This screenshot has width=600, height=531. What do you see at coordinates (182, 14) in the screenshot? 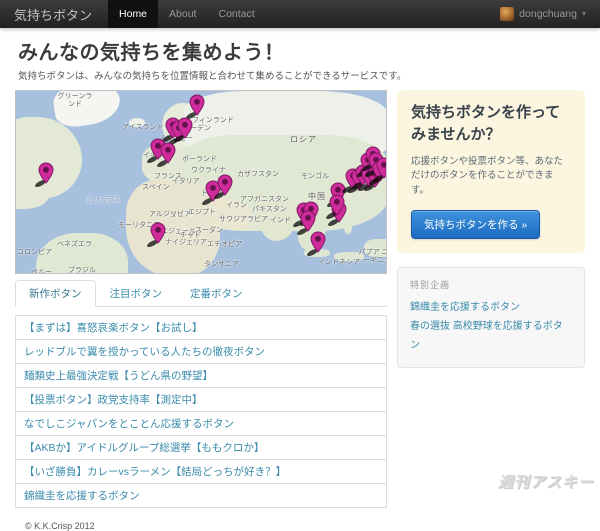
I see `nav-item-about: About` at bounding box center [182, 14].